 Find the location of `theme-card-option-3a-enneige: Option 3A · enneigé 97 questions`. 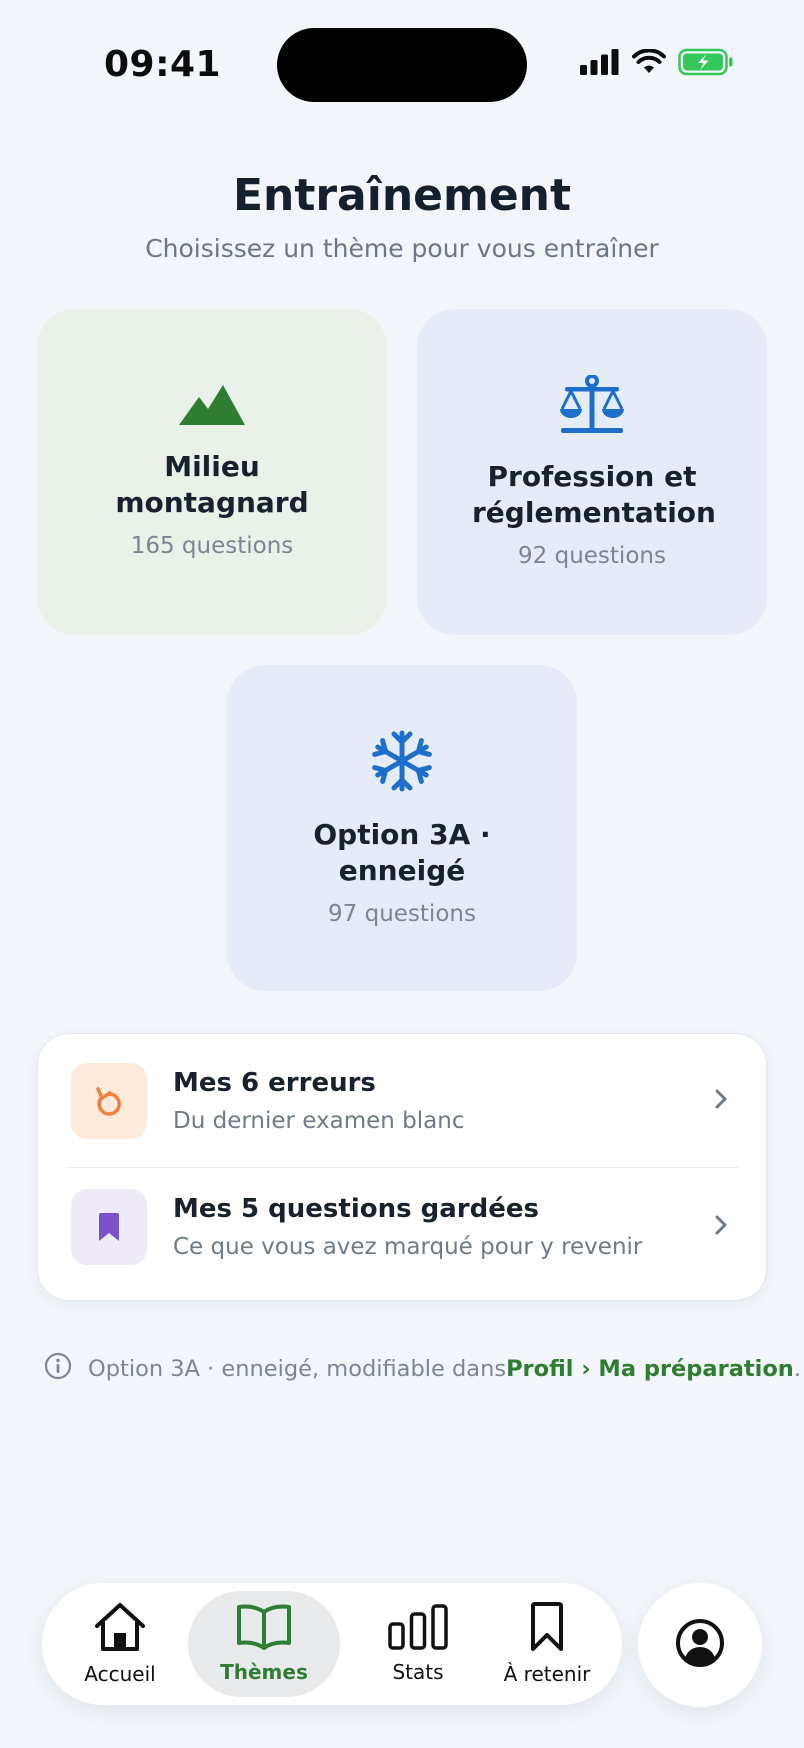

theme-card-option-3a-enneige: Option 3A · enneigé 97 questions is located at coordinates (402, 828).